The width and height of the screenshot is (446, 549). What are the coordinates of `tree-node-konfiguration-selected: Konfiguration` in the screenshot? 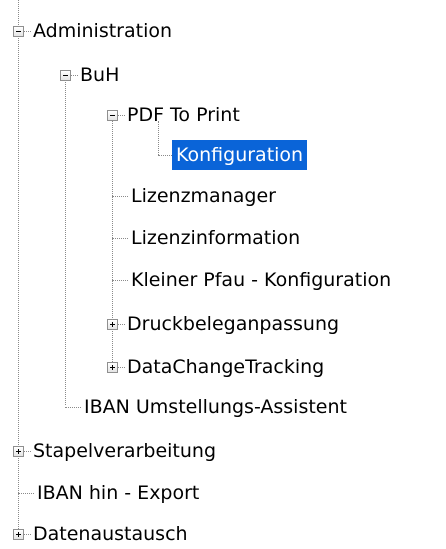 It's located at (240, 155).